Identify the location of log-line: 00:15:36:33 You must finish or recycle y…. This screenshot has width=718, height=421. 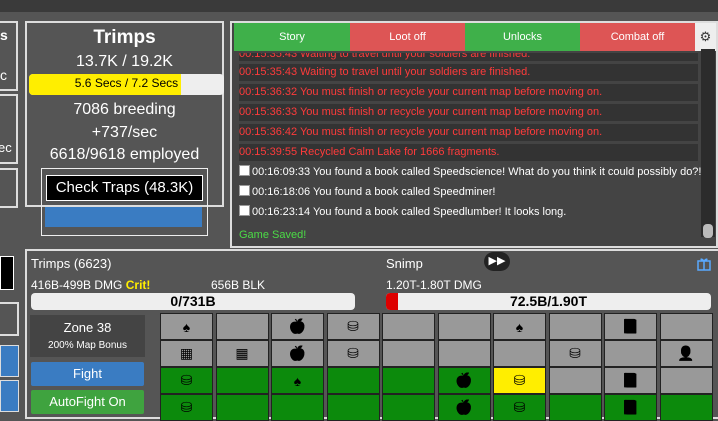
(468, 112).